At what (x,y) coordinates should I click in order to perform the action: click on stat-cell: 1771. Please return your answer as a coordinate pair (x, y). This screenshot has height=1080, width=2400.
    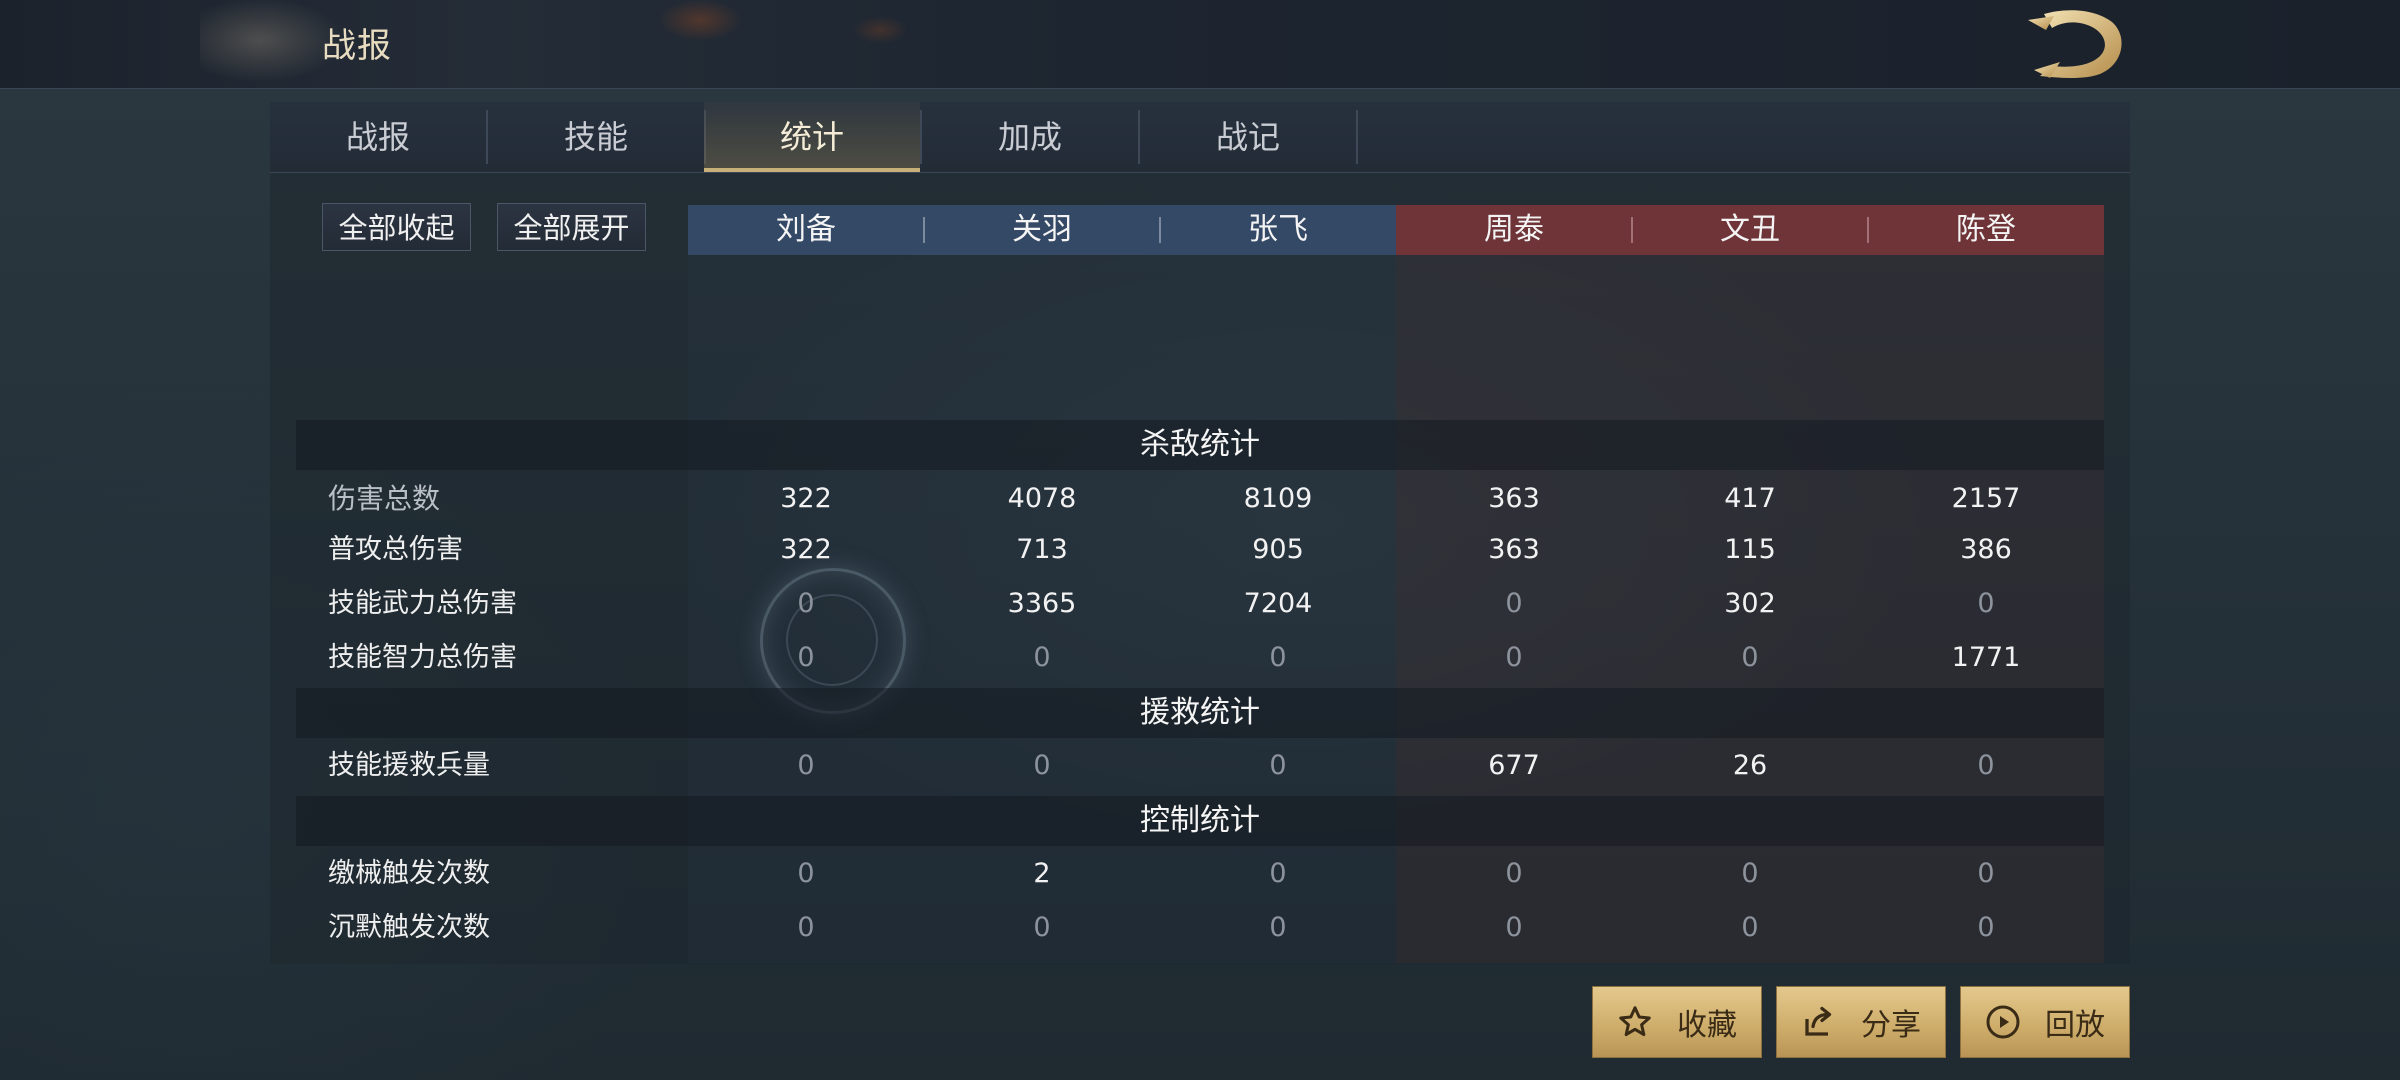
    Looking at the image, I should click on (1986, 657).